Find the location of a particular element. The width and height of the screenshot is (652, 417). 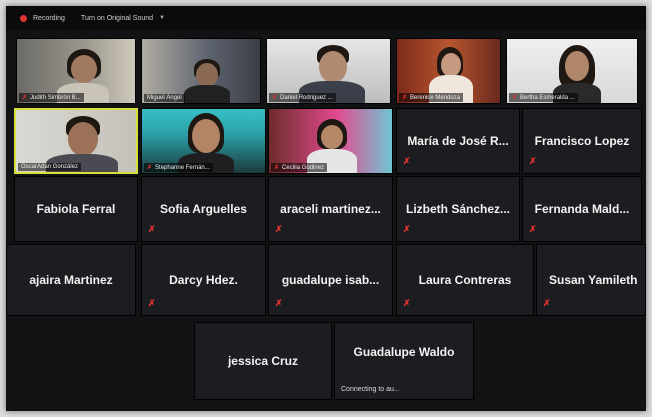

participant-label: OscarAdán González is located at coordinates (50, 167).